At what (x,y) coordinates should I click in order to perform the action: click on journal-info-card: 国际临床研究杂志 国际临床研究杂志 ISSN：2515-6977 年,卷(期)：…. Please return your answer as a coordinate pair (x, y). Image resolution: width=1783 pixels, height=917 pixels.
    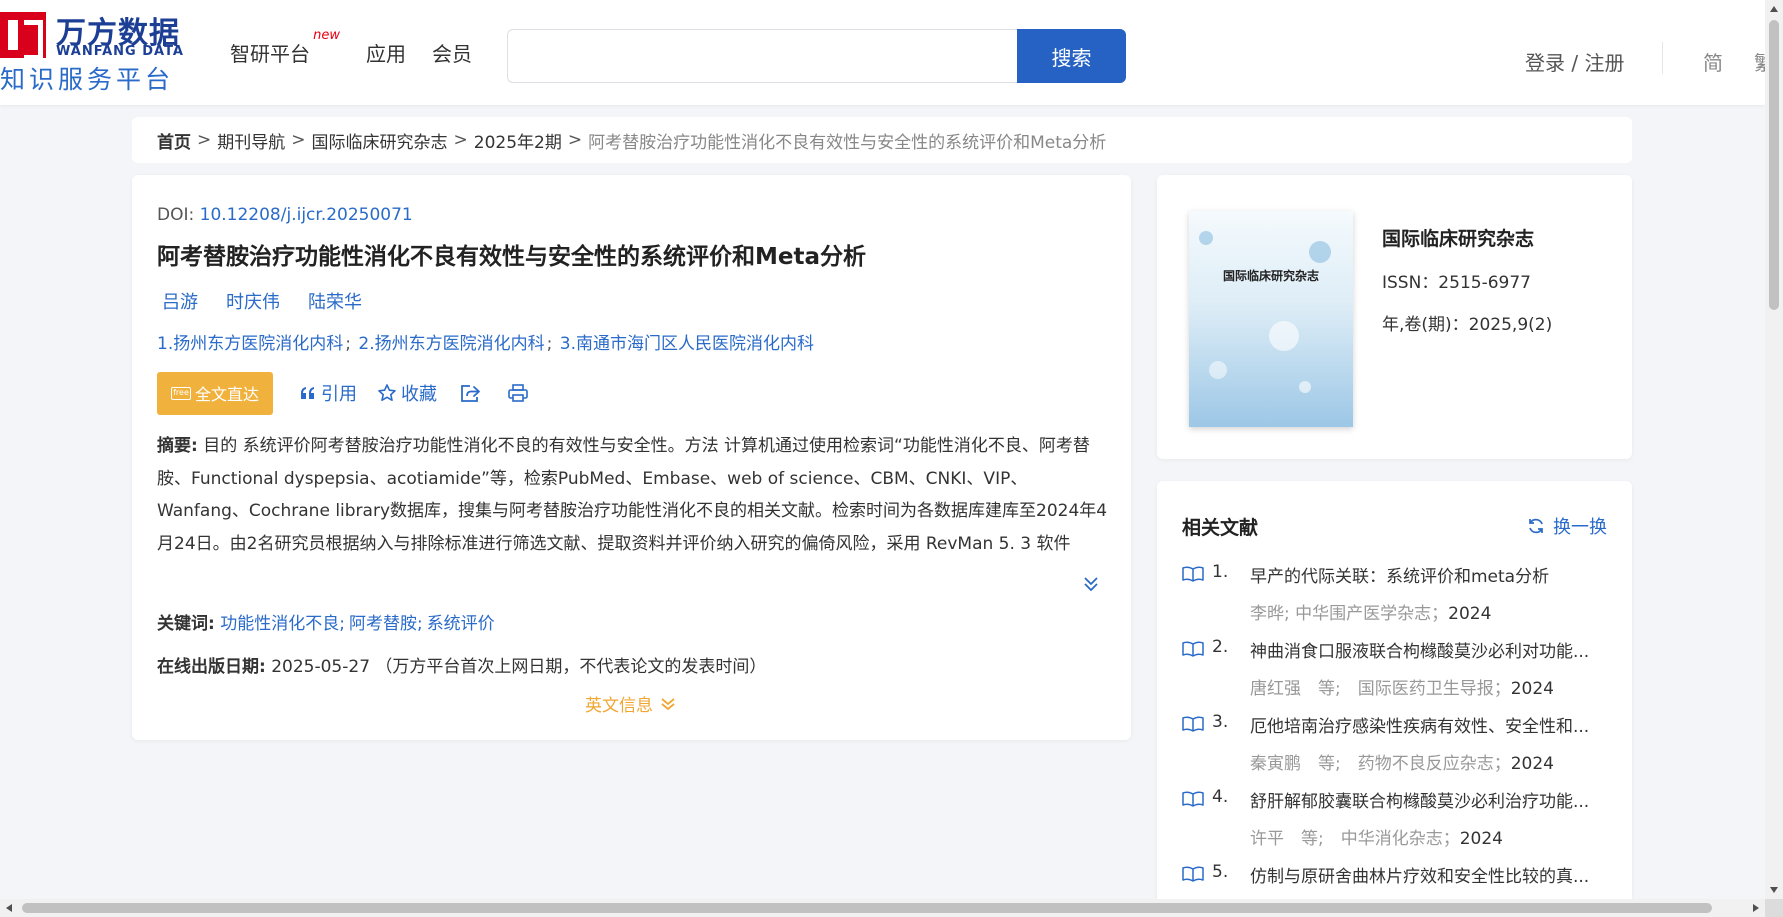
    Looking at the image, I should click on (1394, 317).